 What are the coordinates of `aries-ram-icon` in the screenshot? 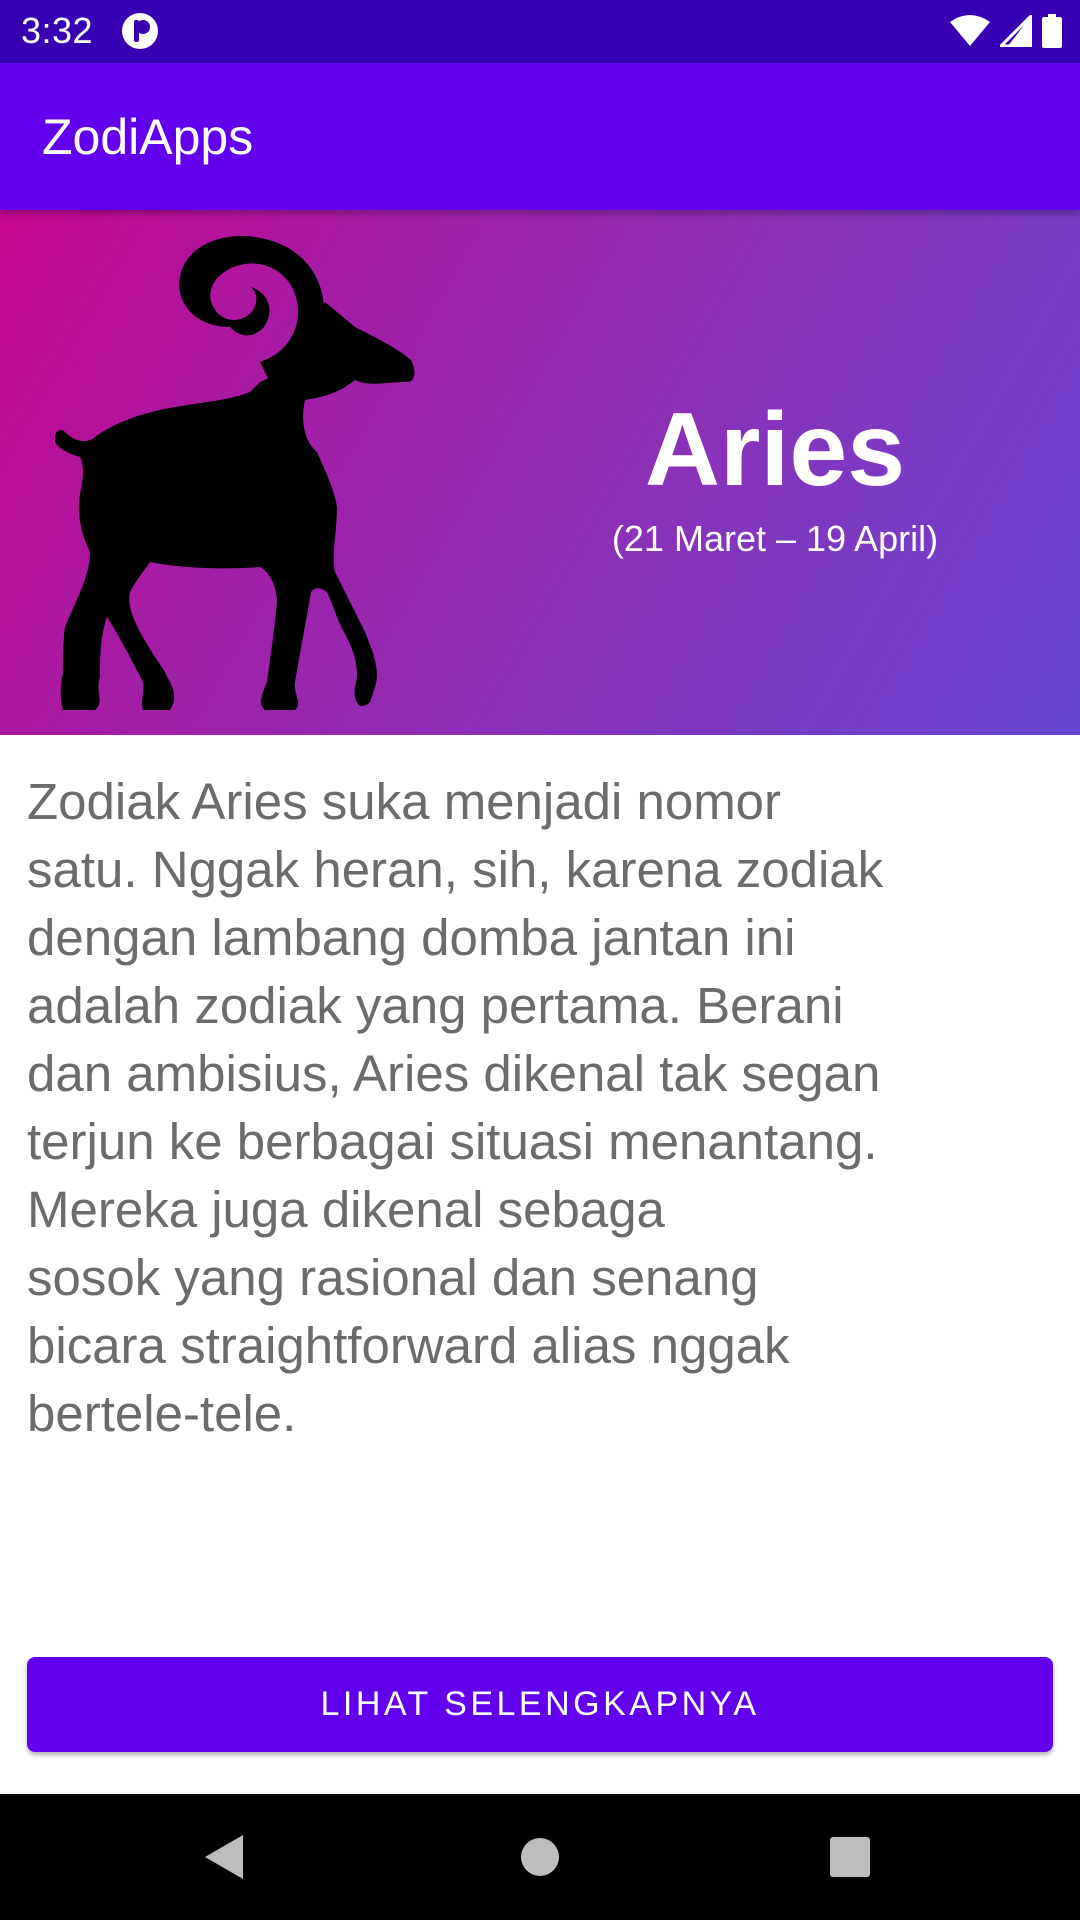 It's located at (235, 473).